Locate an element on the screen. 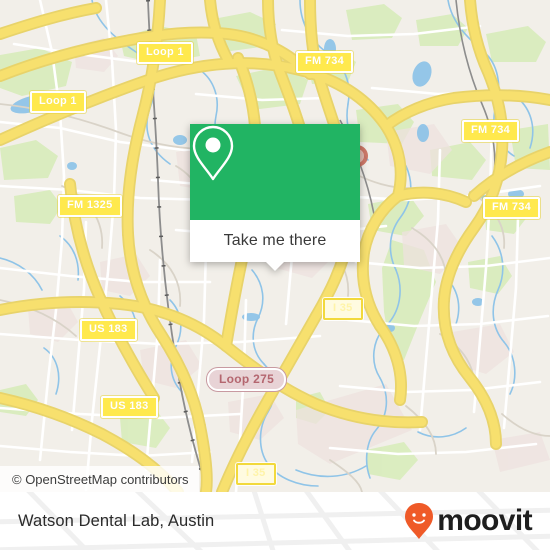 The height and width of the screenshot is (550, 550). shield-us-183-lower: US 183 is located at coordinates (129, 407).